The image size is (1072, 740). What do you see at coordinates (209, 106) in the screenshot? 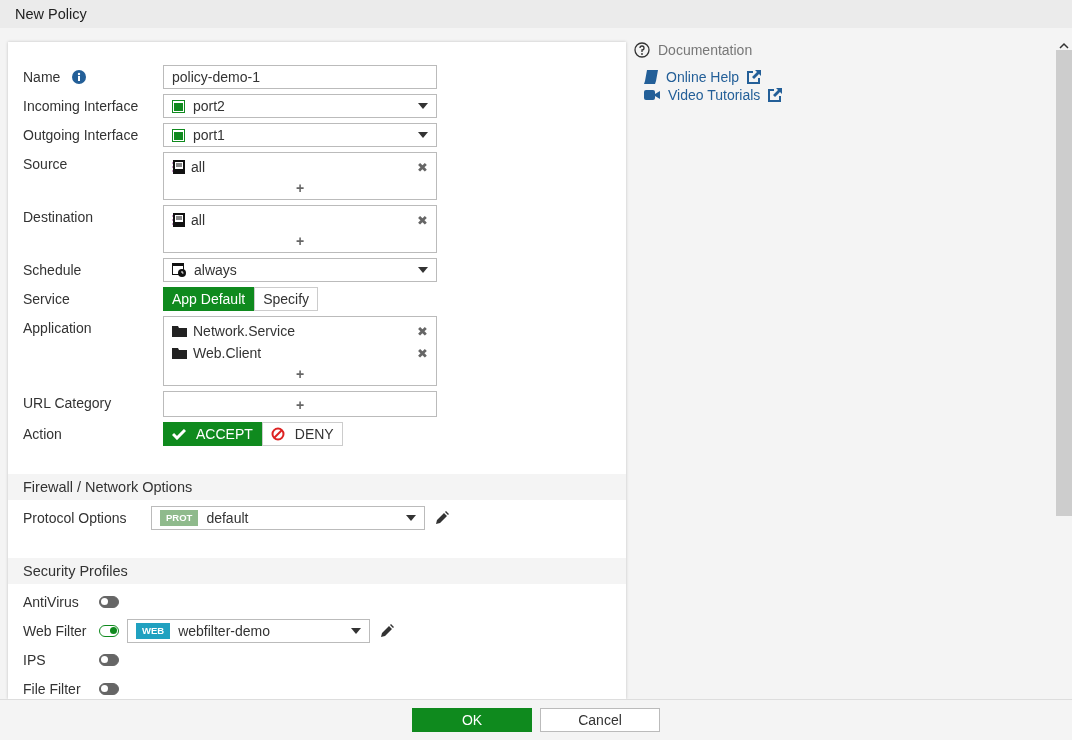
I see `select-value: port2` at bounding box center [209, 106].